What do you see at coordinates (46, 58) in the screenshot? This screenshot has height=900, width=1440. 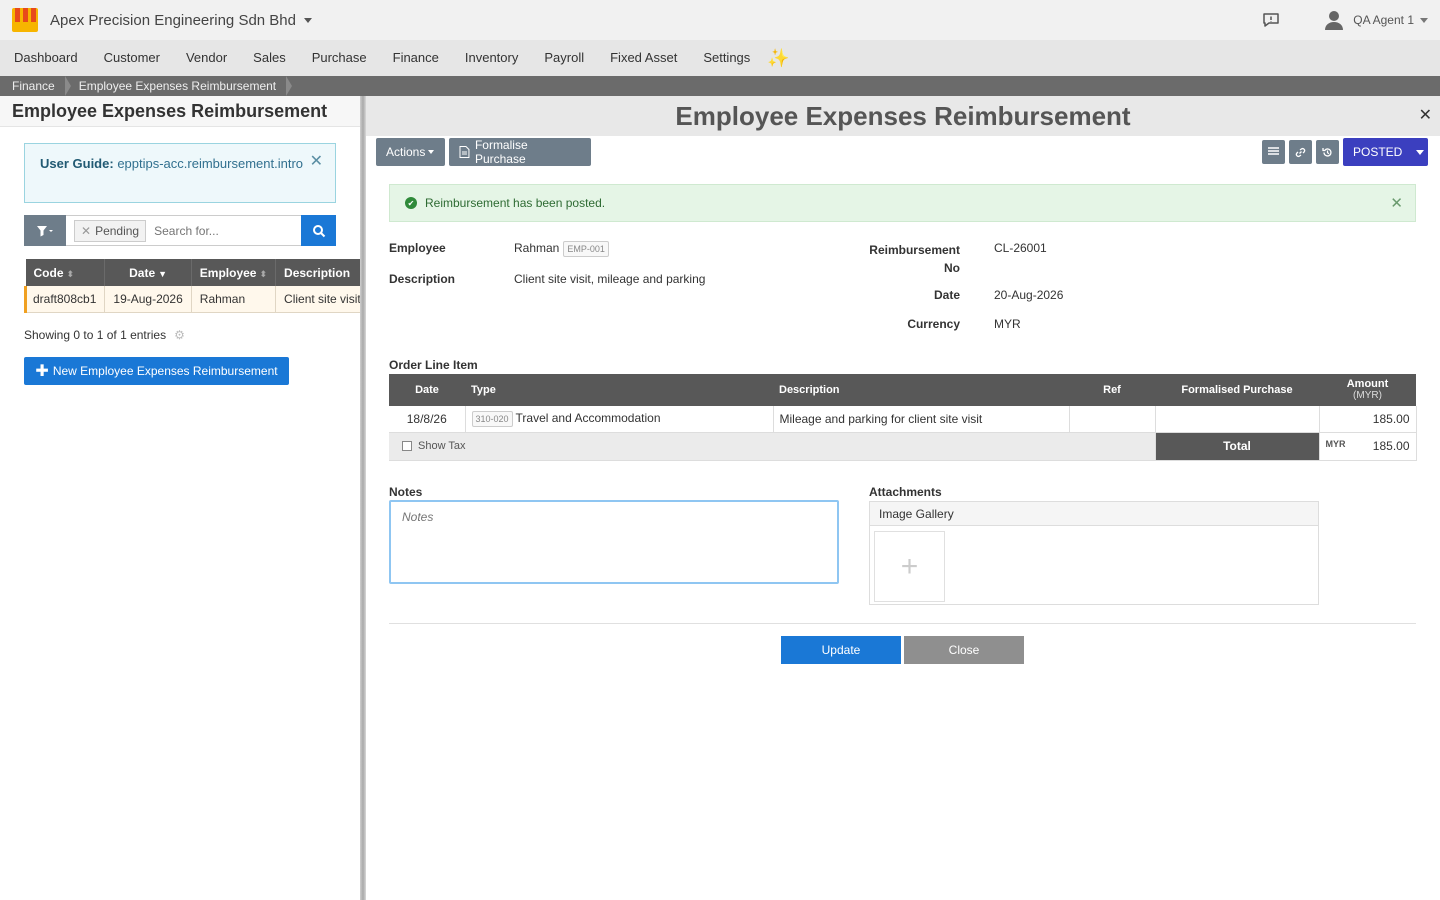 I see `menu-dashboard: Dashboard` at bounding box center [46, 58].